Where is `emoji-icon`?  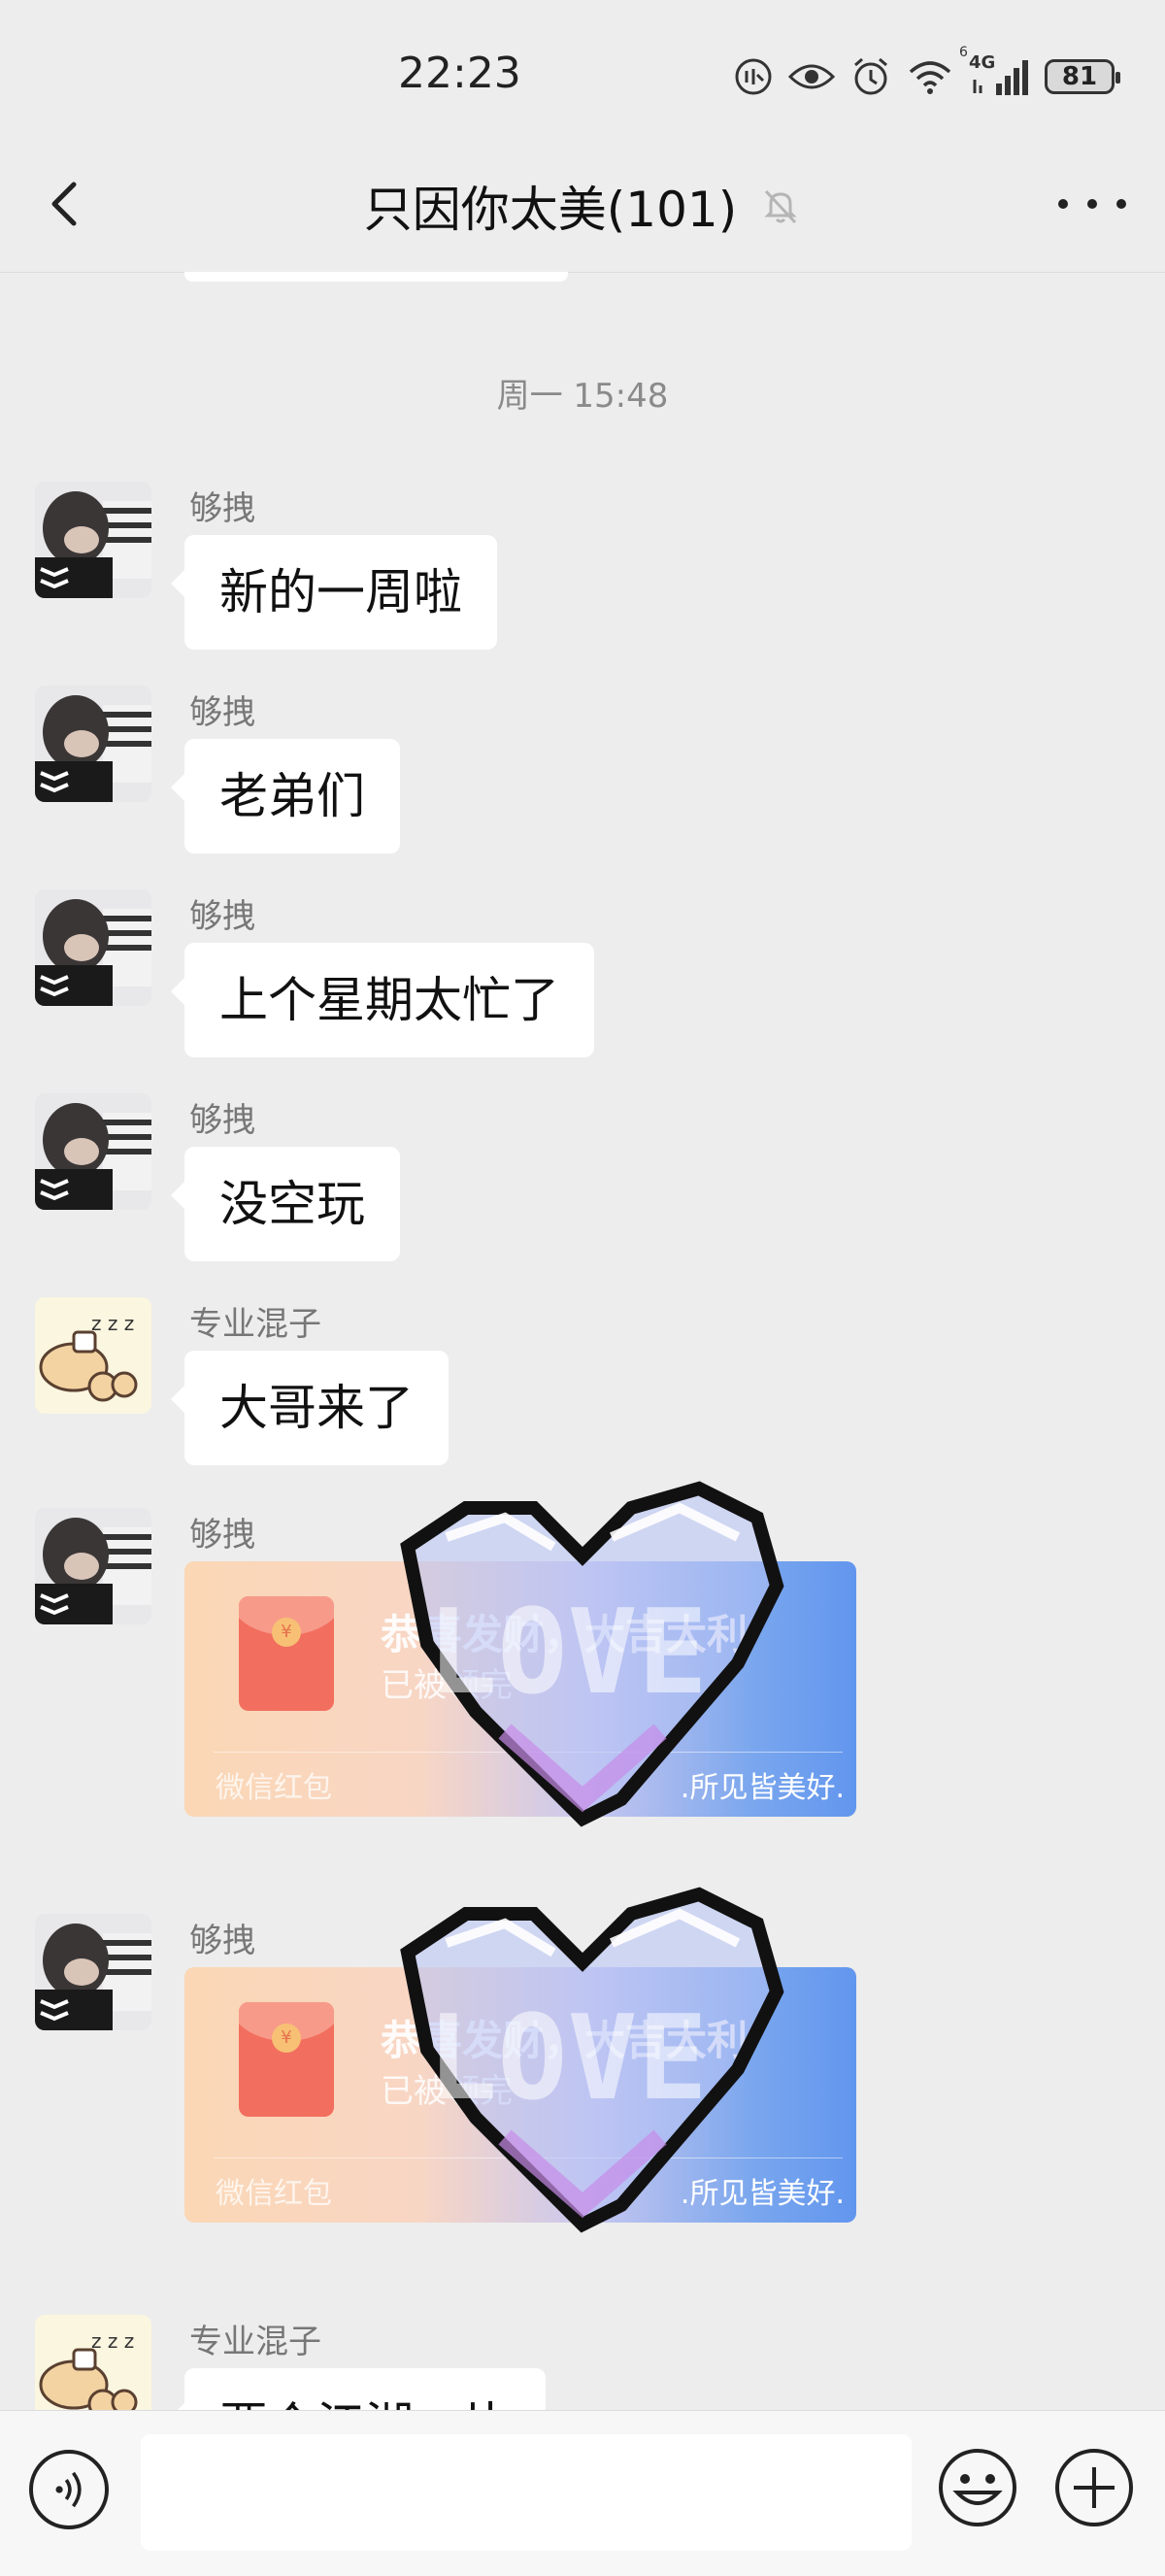 emoji-icon is located at coordinates (977, 2487).